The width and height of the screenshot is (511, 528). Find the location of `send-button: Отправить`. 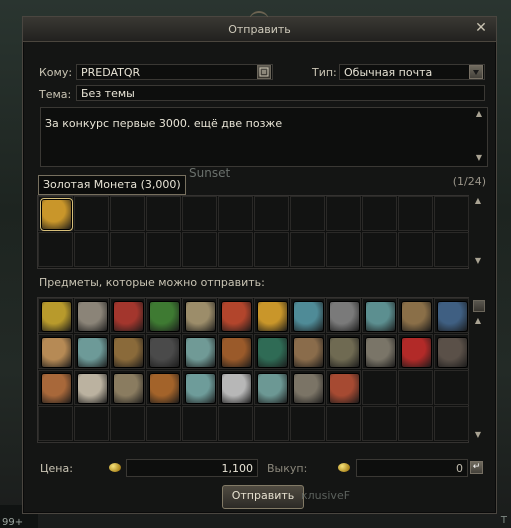

send-button: Отправить is located at coordinates (263, 497).